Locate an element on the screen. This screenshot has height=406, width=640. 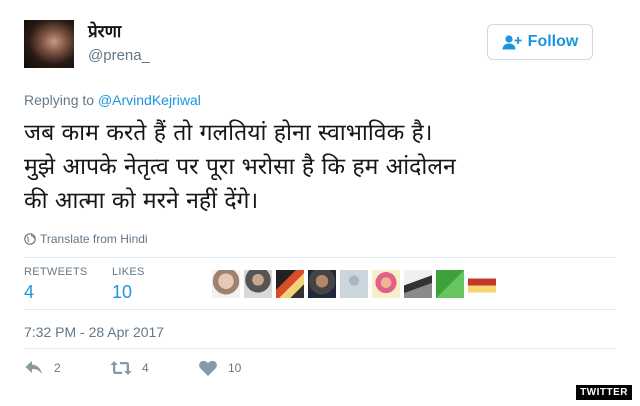
replying-to: Replying to @ArvindKejriwal is located at coordinates (112, 100).